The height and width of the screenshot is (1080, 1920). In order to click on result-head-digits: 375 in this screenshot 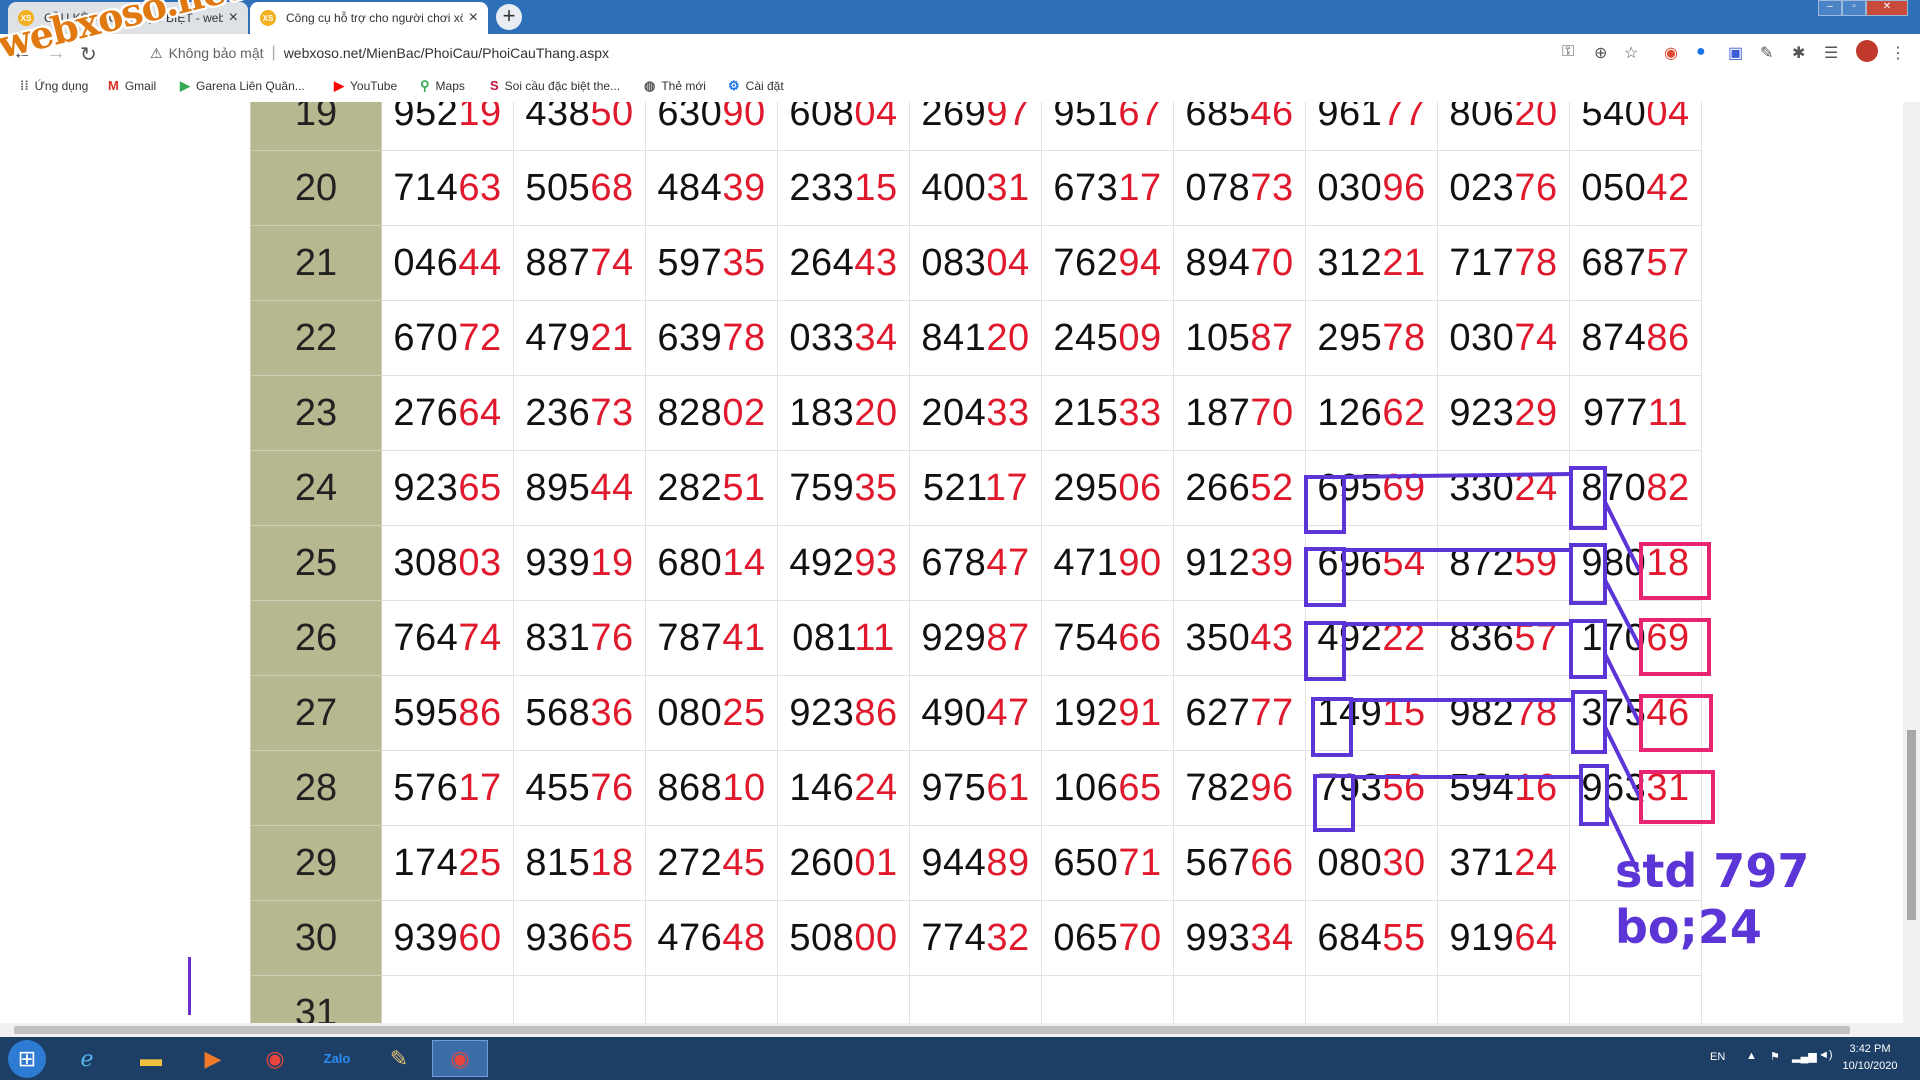, I will do `click(1614, 712)`.